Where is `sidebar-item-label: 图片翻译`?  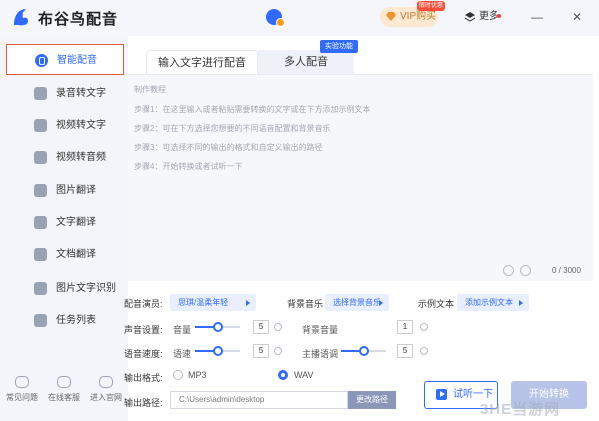 sidebar-item-label: 图片翻译 is located at coordinates (76, 190).